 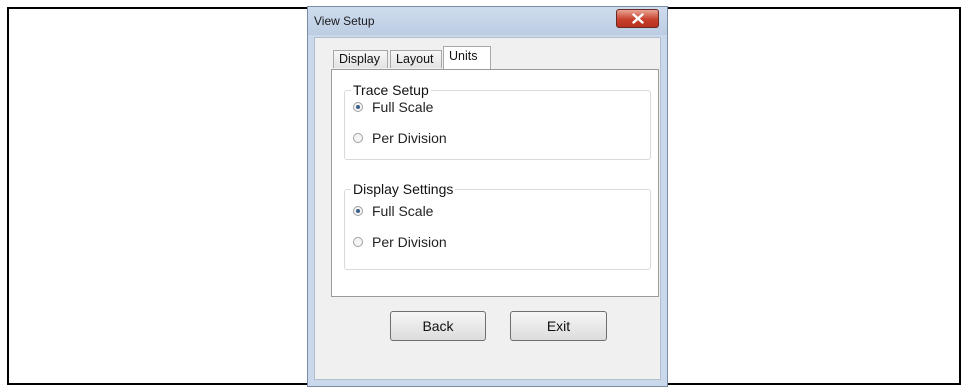 What do you see at coordinates (416, 59) in the screenshot?
I see `tab-layout: Layout` at bounding box center [416, 59].